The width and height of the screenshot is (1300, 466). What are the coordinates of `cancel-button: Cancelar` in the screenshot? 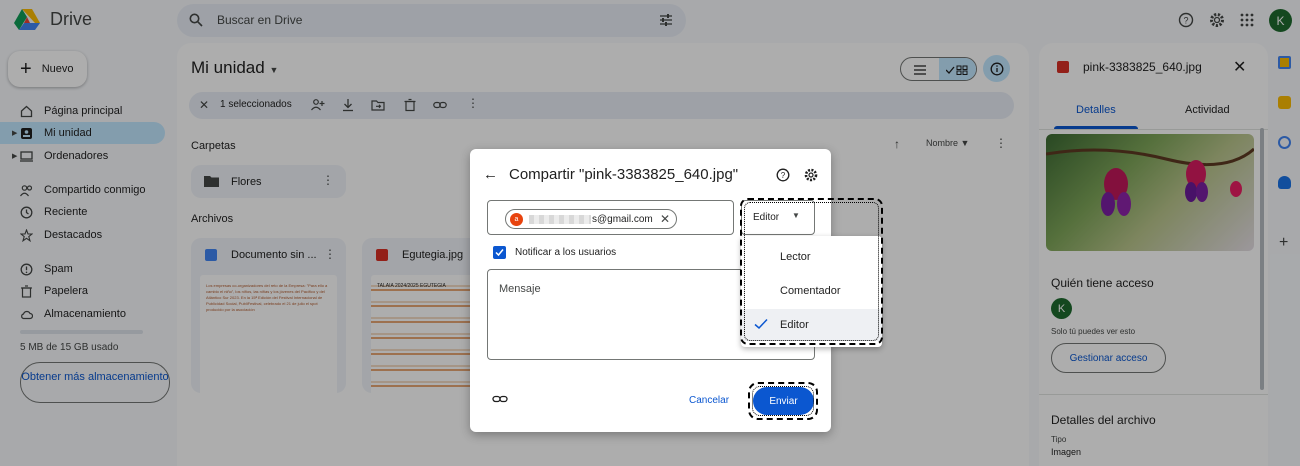 It's located at (709, 400).